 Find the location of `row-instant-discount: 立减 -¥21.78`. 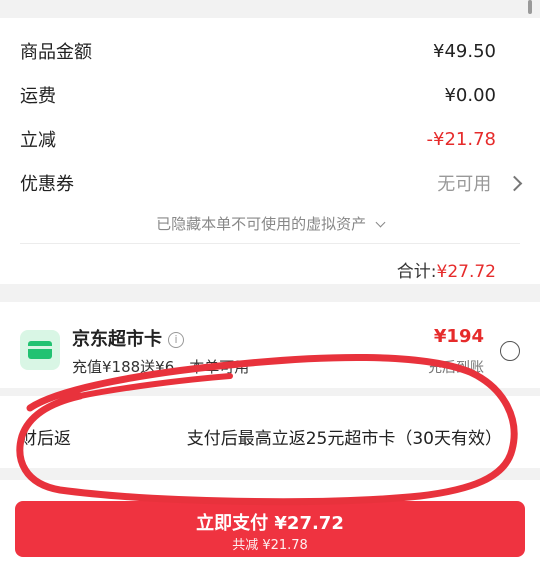

row-instant-discount: 立减 -¥21.78 is located at coordinates (258, 139).